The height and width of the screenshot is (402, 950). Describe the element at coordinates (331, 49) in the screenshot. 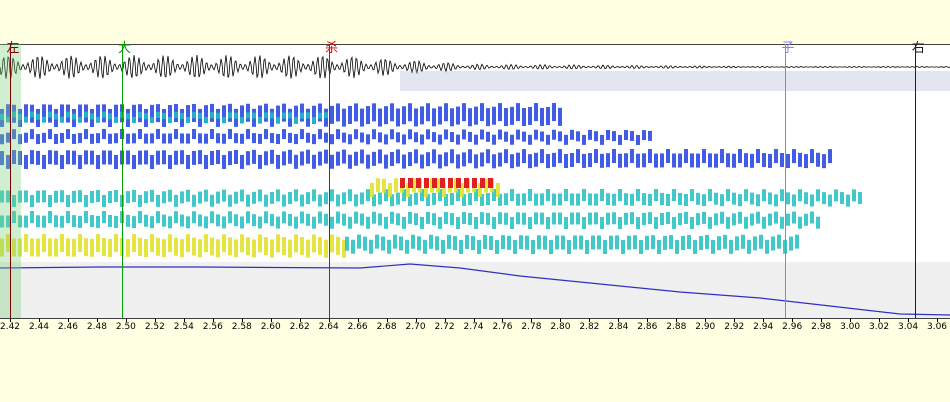

I see `marker-label: 杀` at that location.